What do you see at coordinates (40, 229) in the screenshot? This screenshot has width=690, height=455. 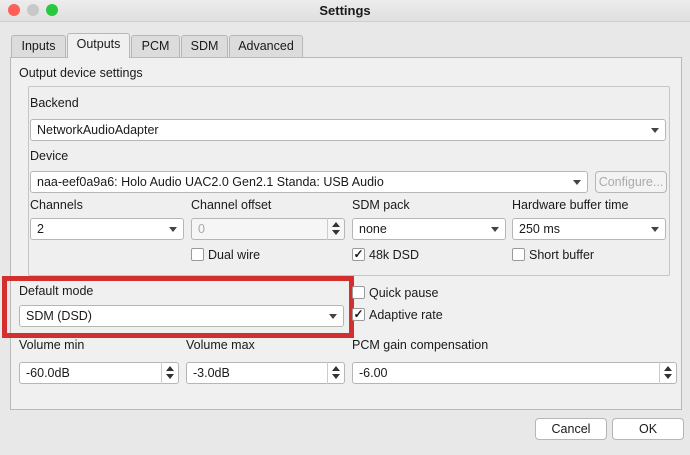 I see `channels-value: 2` at bounding box center [40, 229].